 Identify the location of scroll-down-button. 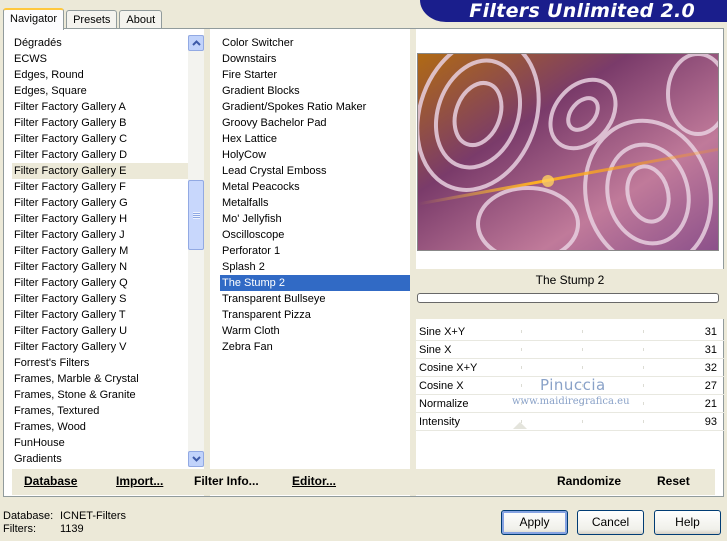
(196, 459).